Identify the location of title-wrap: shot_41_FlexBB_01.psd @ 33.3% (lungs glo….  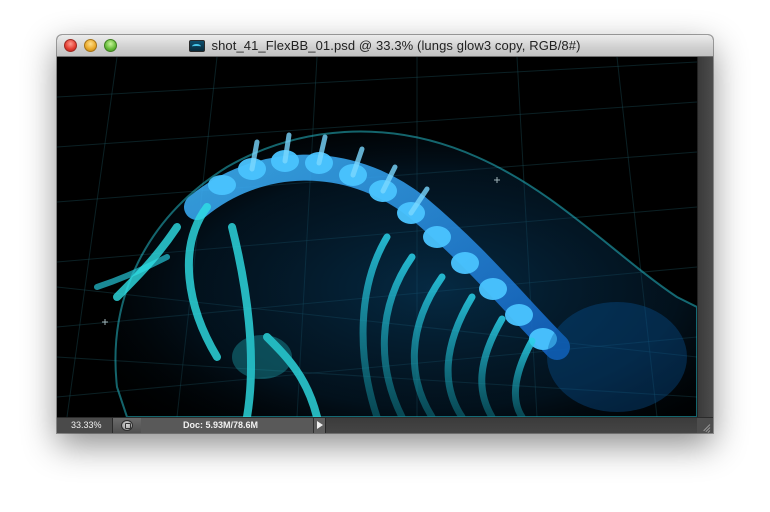
(385, 45).